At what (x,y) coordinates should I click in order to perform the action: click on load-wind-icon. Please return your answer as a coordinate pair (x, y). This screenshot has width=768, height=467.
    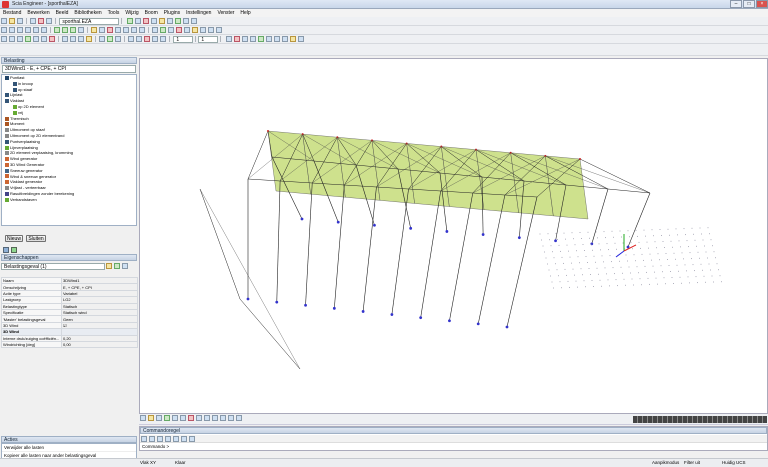
    Looking at the image, I should click on (155, 39).